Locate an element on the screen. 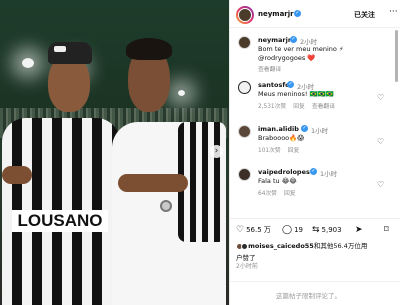  comment-meta: 2,531次赞 回复 查看翻译 is located at coordinates (300, 105).